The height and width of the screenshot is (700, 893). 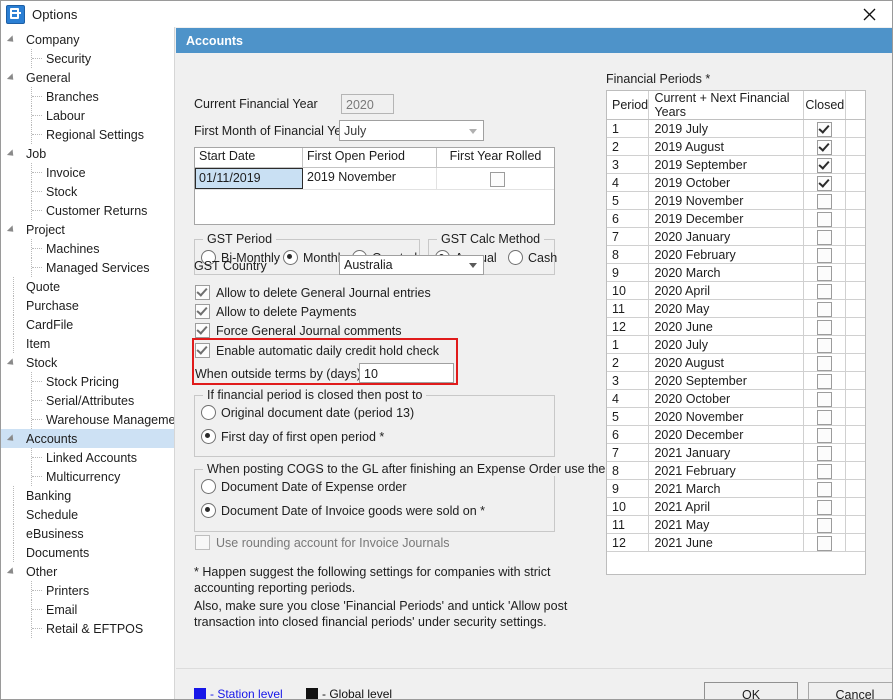 What do you see at coordinates (87, 77) in the screenshot?
I see `sidebar-item-general: General` at bounding box center [87, 77].